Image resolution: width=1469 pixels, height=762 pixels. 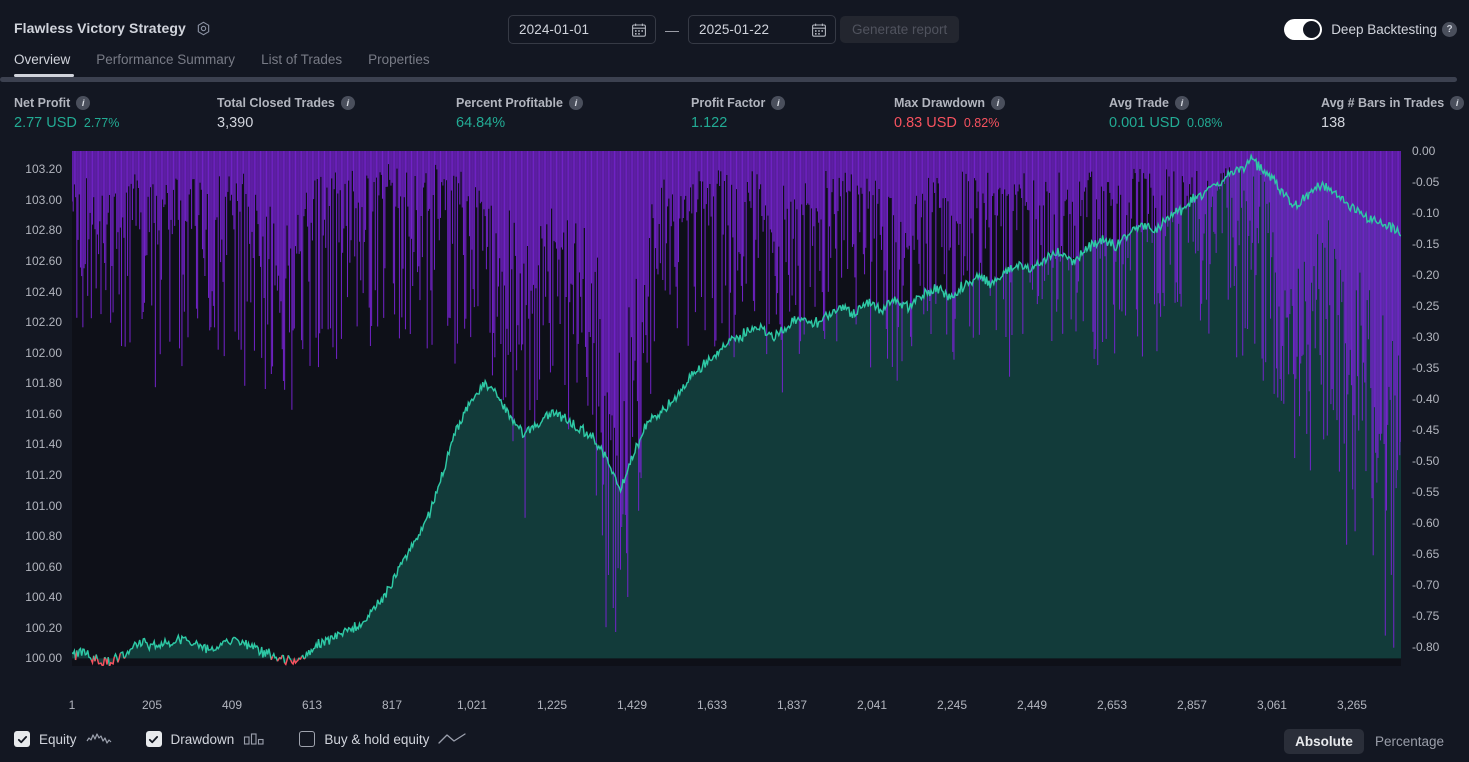 What do you see at coordinates (43, 536) in the screenshot?
I see `y-axis-left-tick: 100.80` at bounding box center [43, 536].